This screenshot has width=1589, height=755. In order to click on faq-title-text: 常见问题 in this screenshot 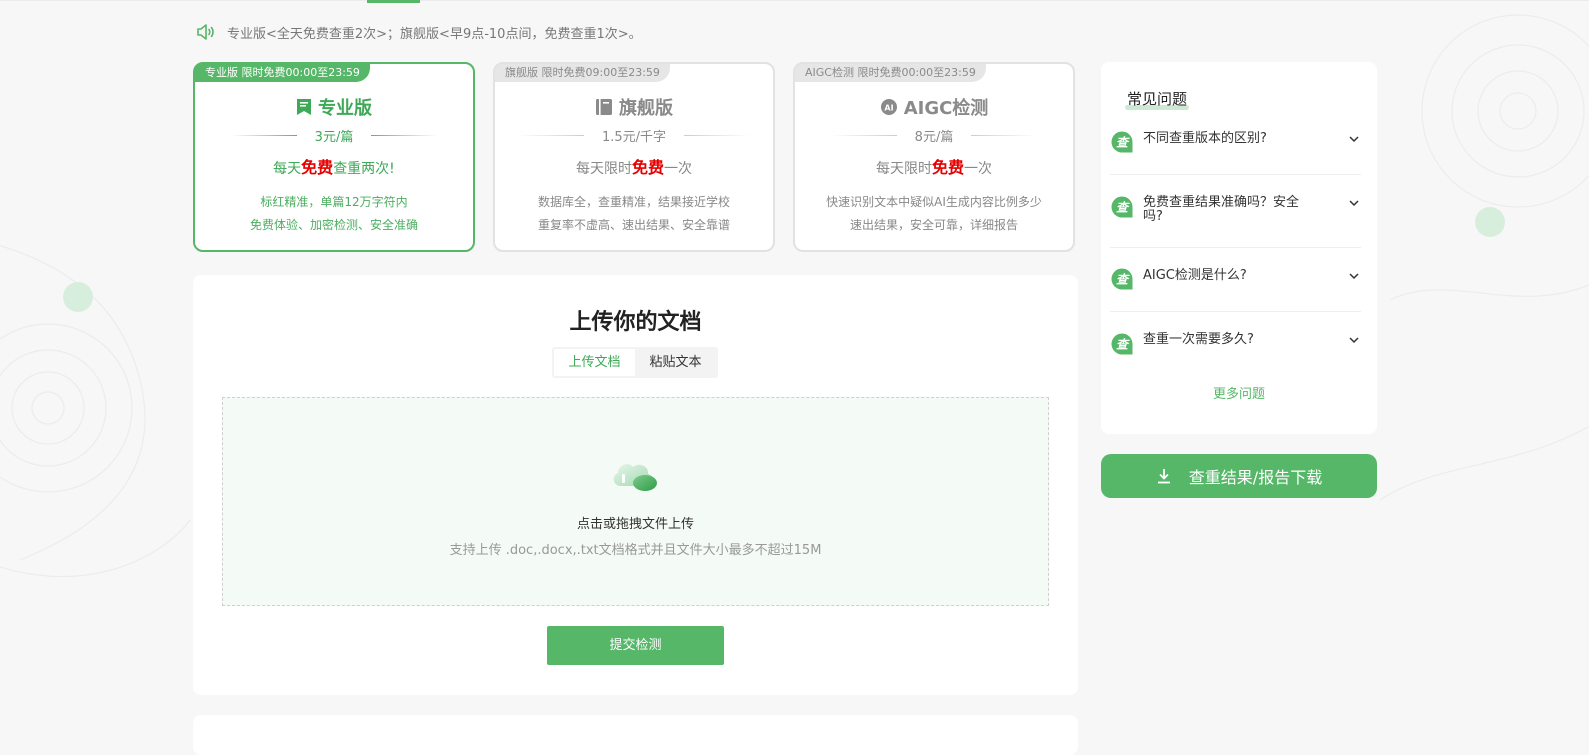, I will do `click(1157, 99)`.